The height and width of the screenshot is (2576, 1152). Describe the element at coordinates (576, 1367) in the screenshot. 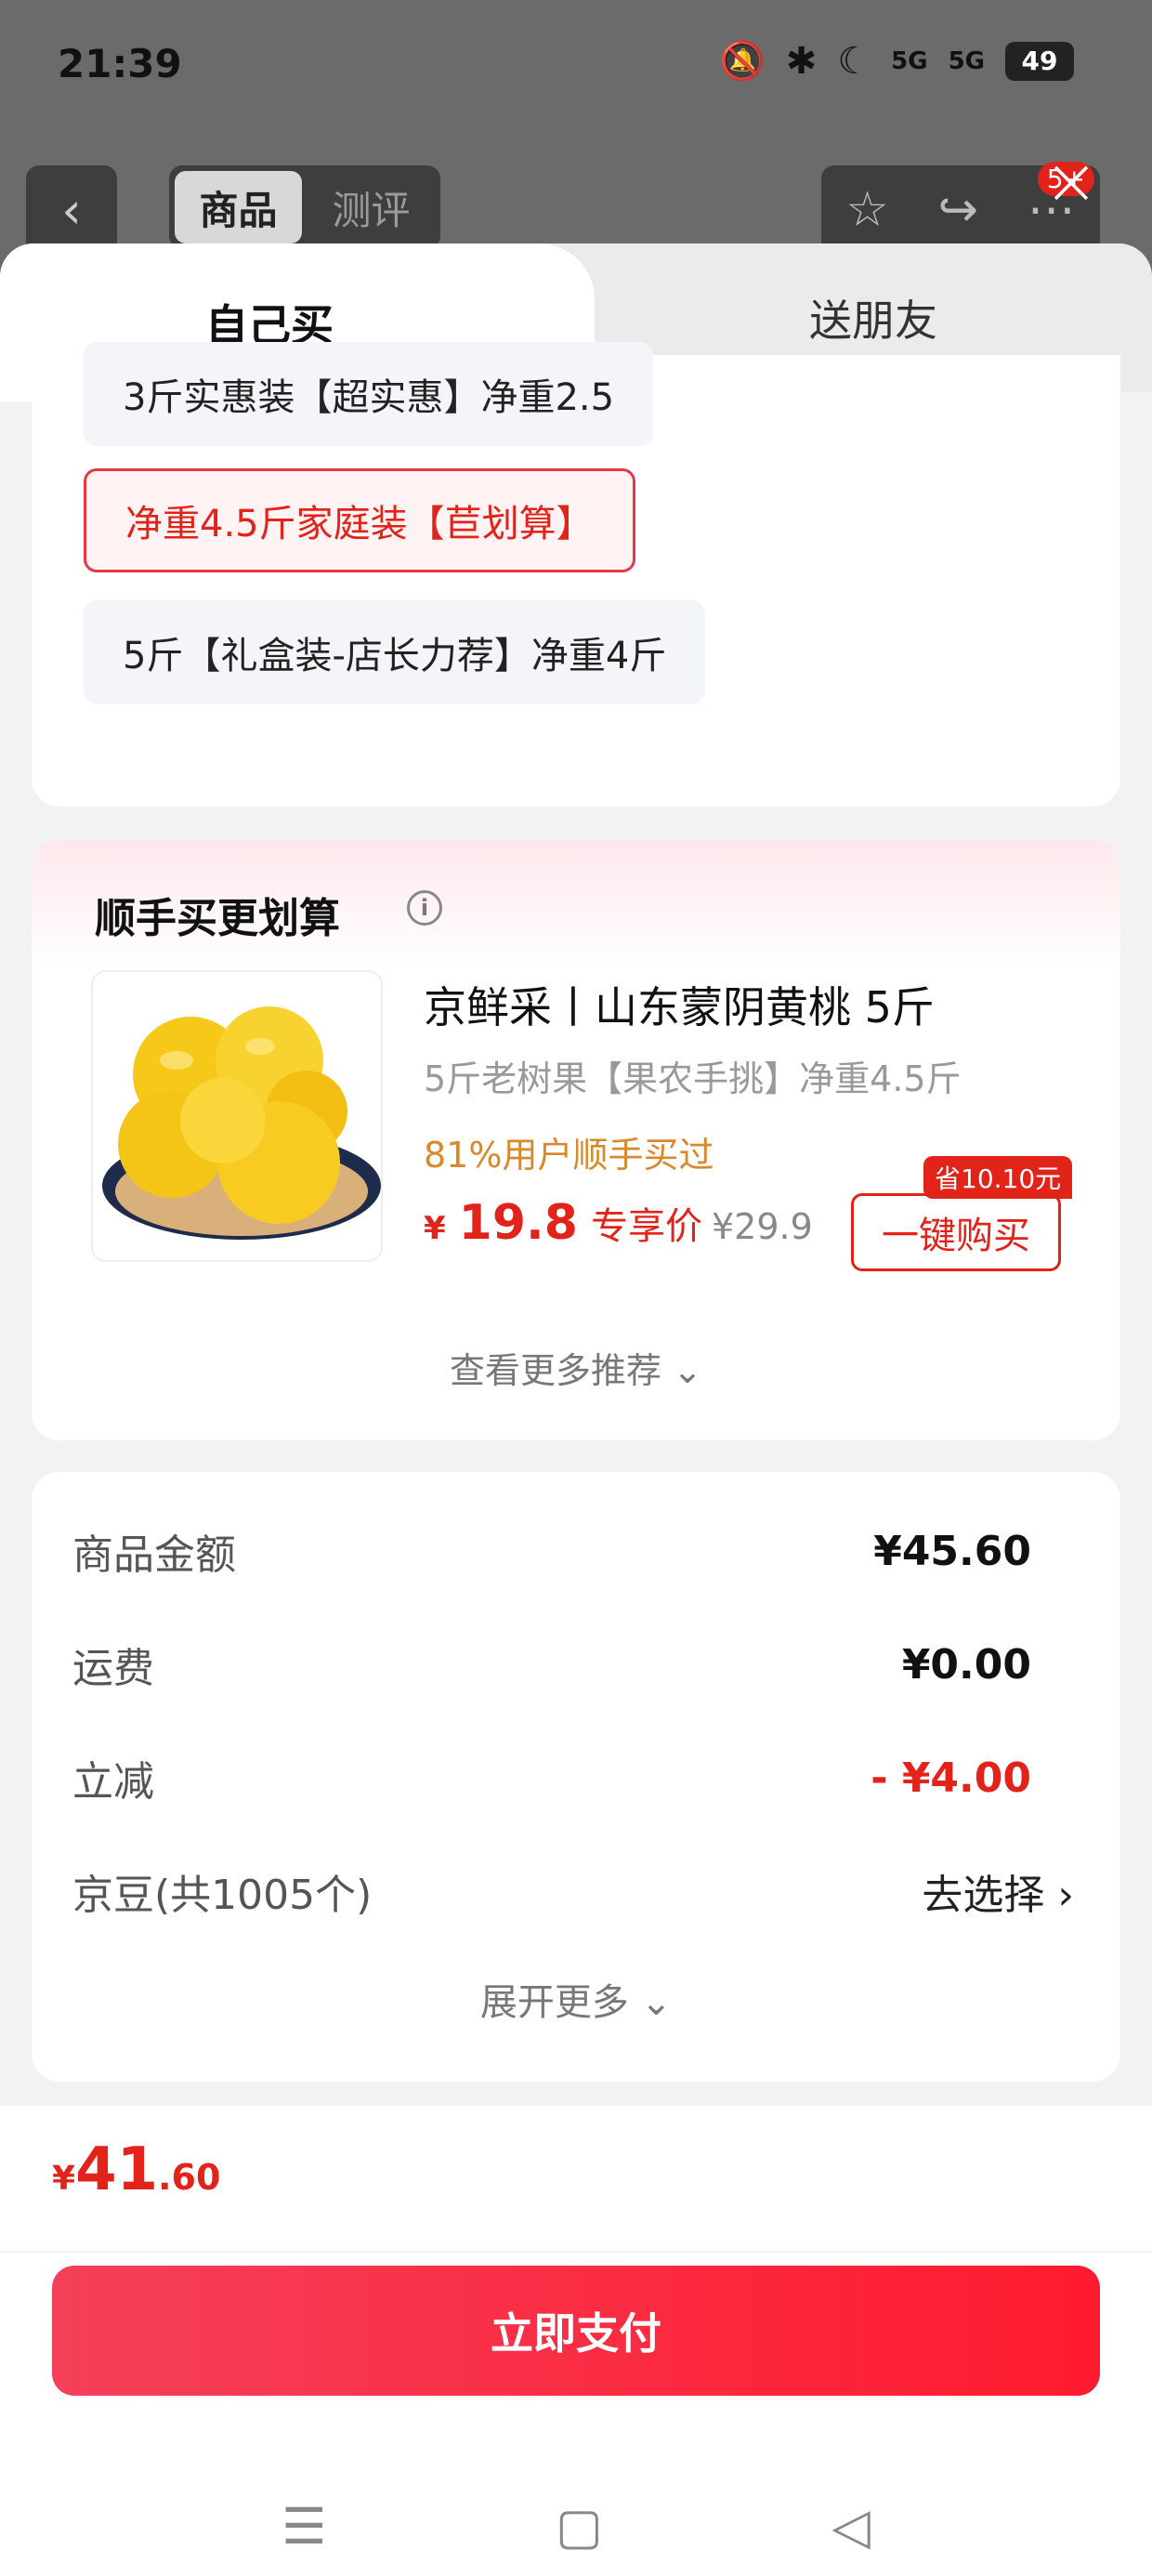

I see `more-recommend-link: 查看更多推荐 ⌄` at that location.